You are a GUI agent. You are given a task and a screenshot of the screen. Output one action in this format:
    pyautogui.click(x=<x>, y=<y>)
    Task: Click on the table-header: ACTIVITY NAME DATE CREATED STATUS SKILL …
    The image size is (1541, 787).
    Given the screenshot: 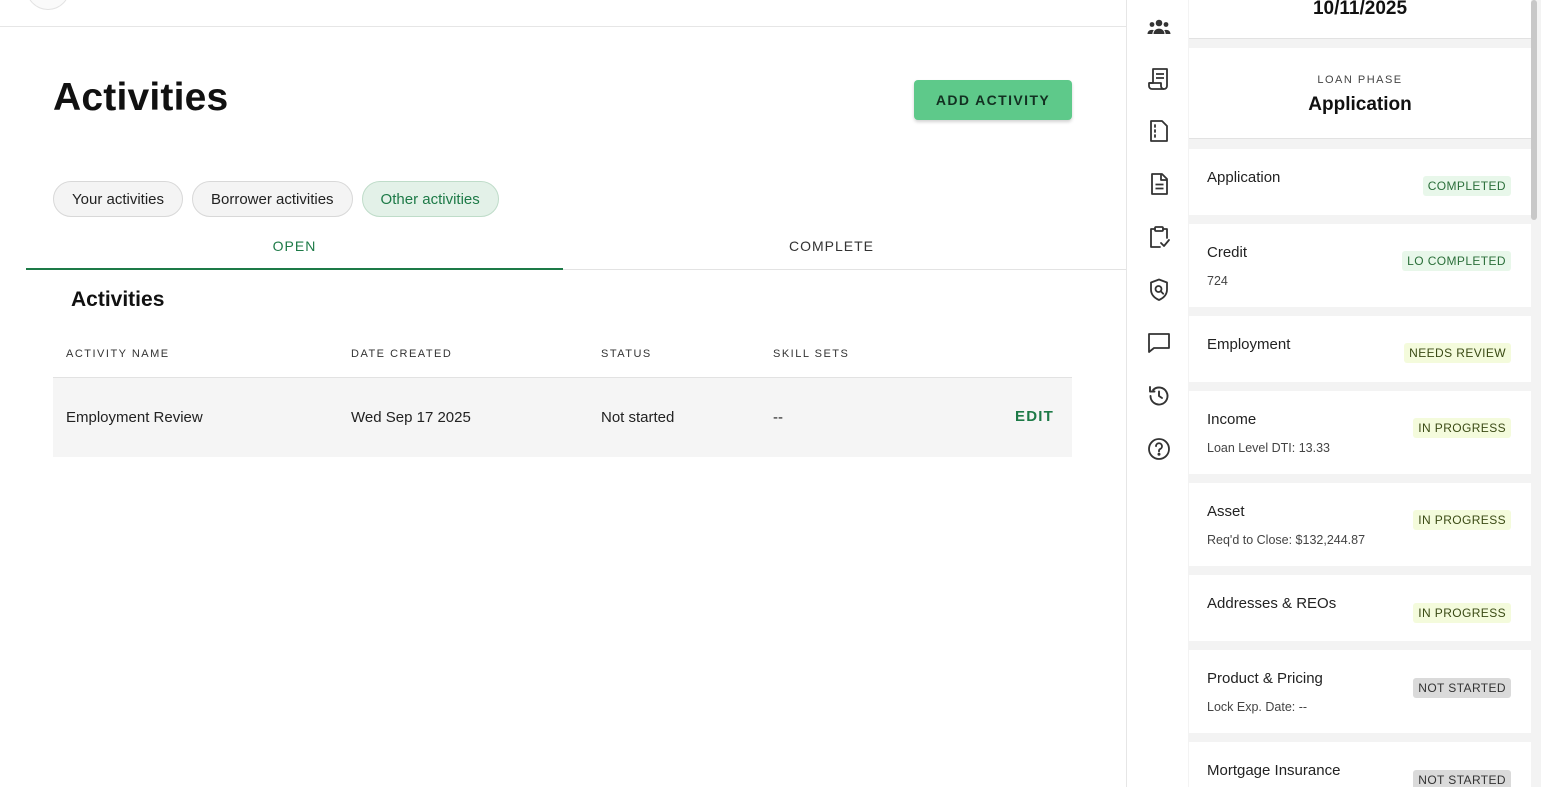 What is the action you would take?
    pyautogui.click(x=562, y=354)
    